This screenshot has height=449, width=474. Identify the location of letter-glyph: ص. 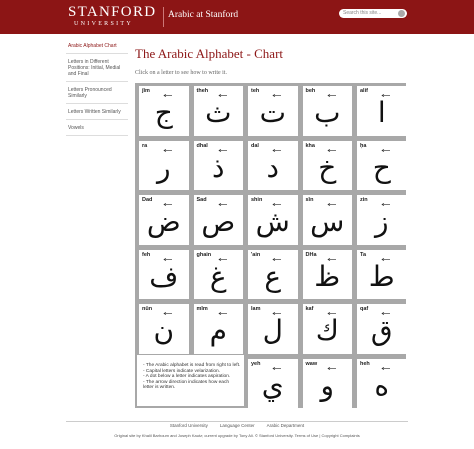
(218, 221).